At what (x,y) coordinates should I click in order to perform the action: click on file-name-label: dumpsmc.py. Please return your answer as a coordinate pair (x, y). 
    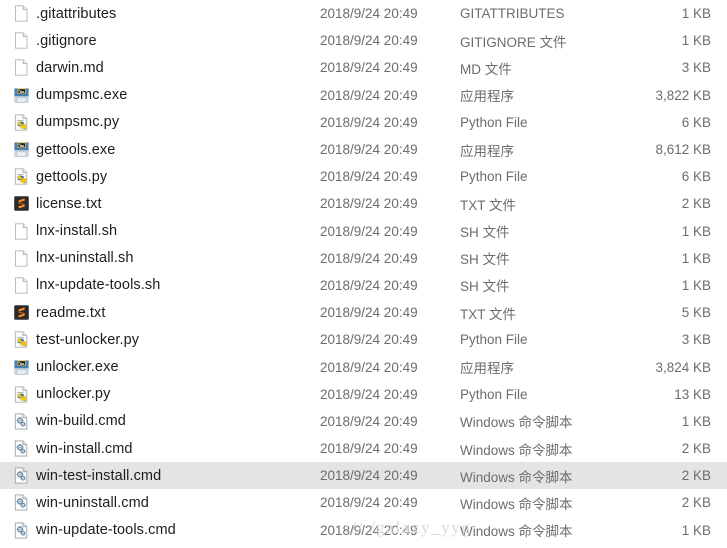
    Looking at the image, I should click on (78, 122).